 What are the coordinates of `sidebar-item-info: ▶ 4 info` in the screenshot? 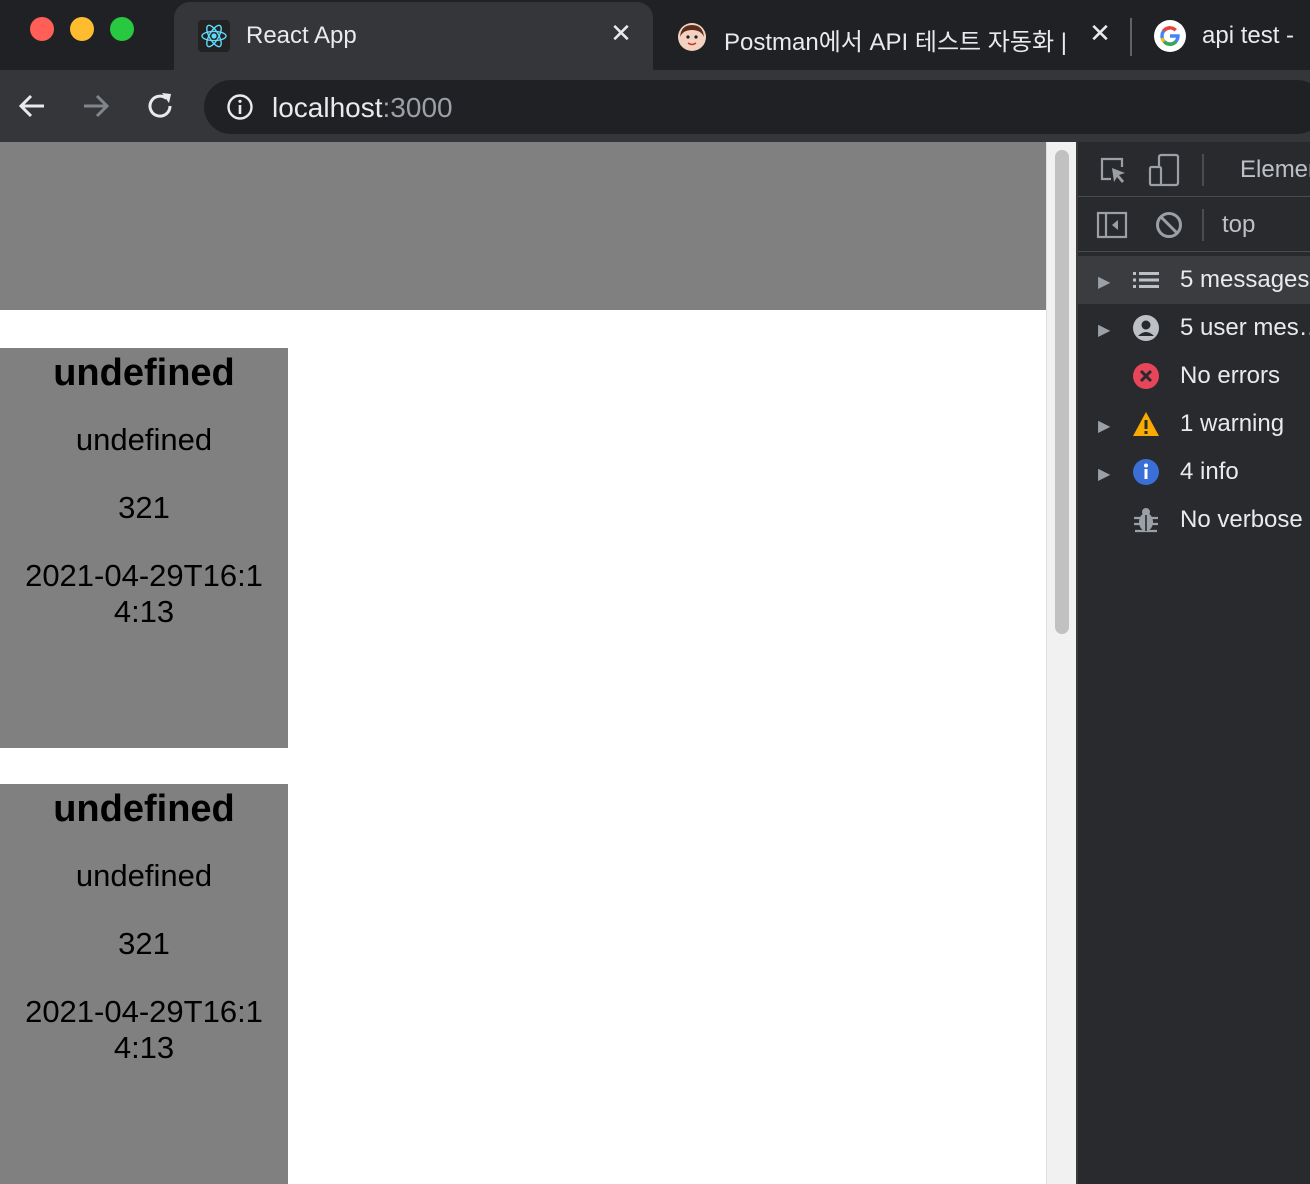 It's located at (1194, 472).